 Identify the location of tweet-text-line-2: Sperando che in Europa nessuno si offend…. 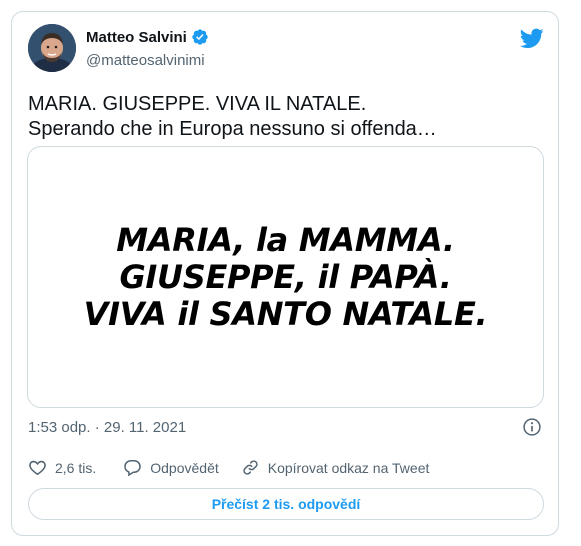
(232, 129).